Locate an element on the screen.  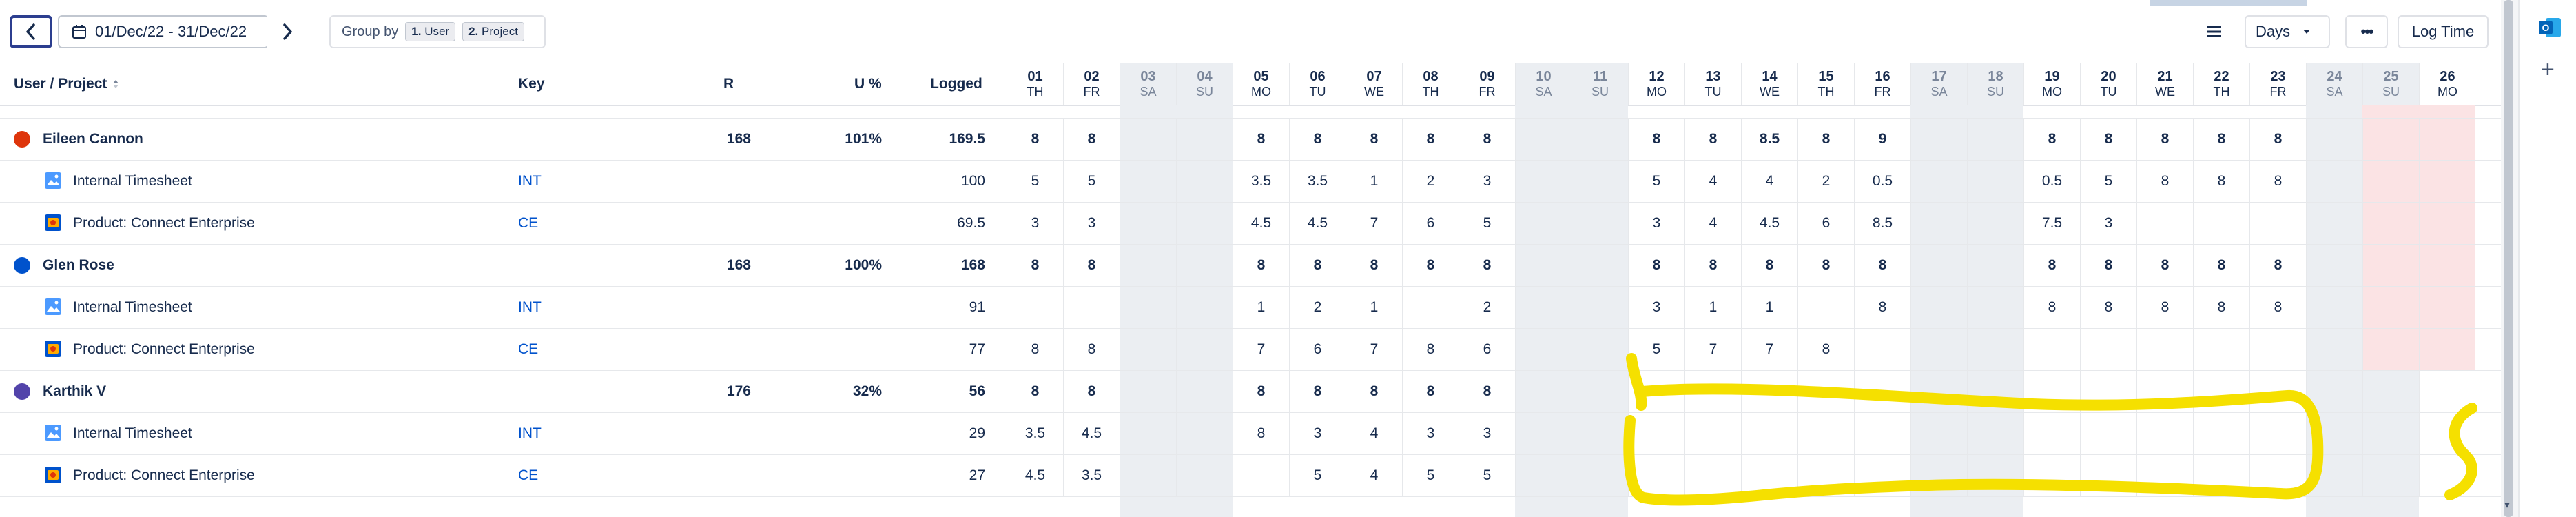
scrollbar-thumb is located at coordinates (2508, 258).